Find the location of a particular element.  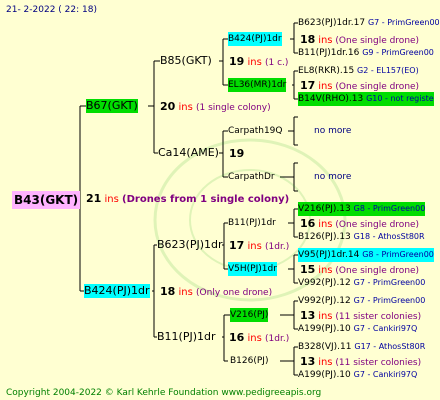

gen4-entry: V216(PJ).13 G8 - PrimGreen00 is located at coordinates (362, 209).